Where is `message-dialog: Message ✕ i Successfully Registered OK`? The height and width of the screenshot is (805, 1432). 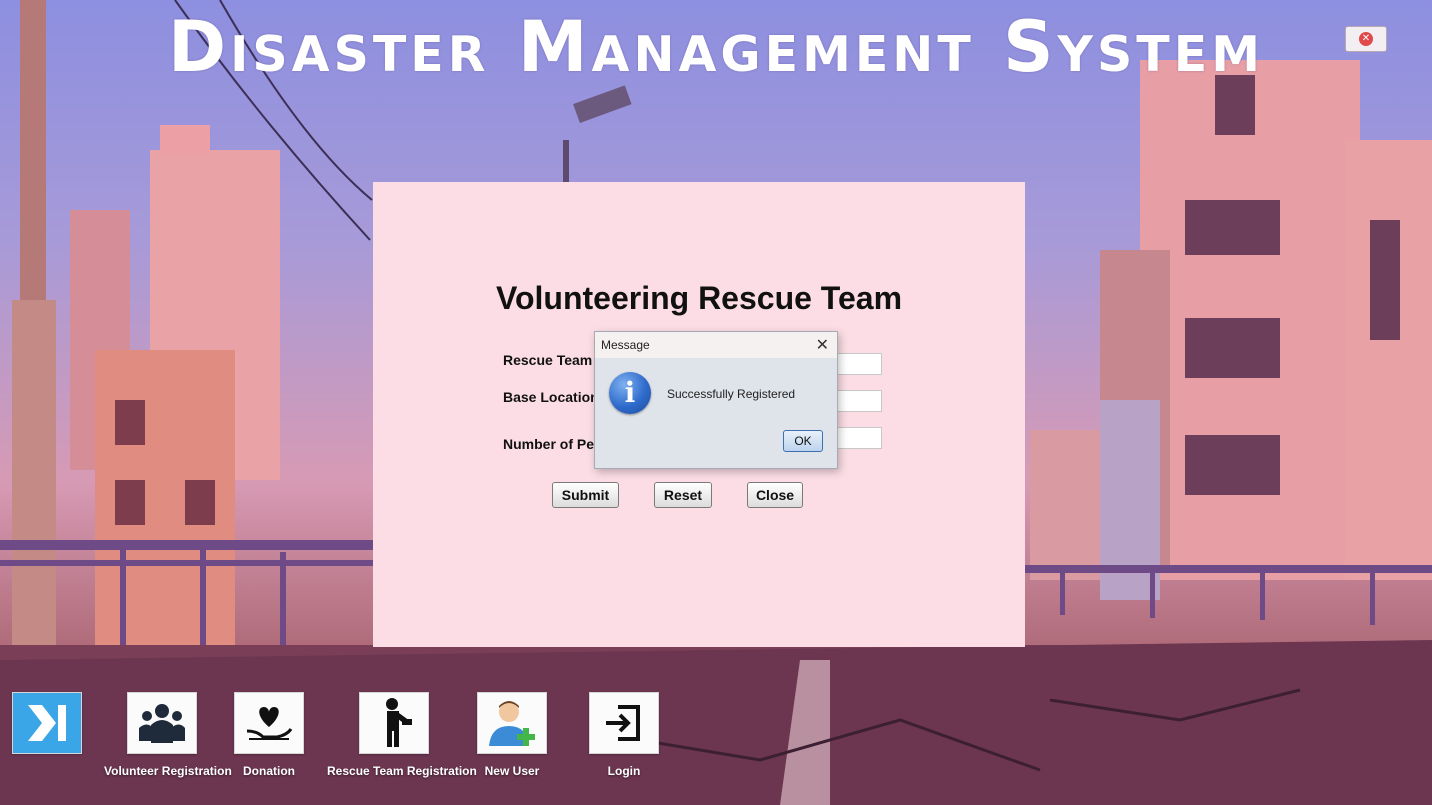 message-dialog: Message ✕ i Successfully Registered OK is located at coordinates (716, 400).